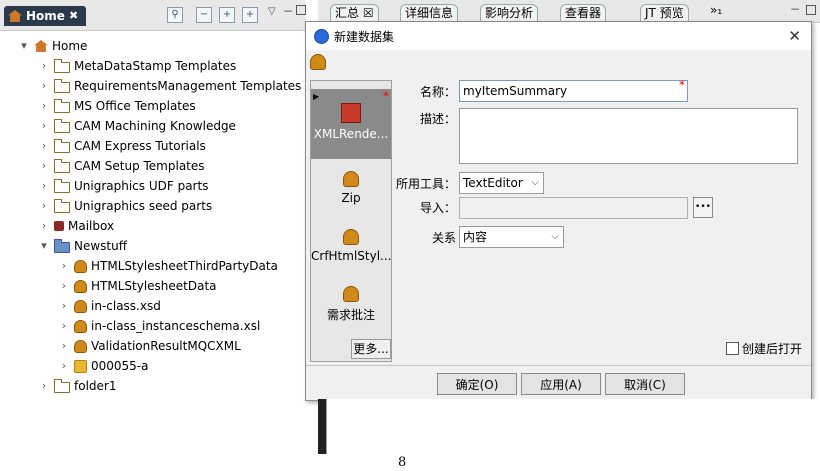  I want to click on close-icon: ✖, so click(73, 16).